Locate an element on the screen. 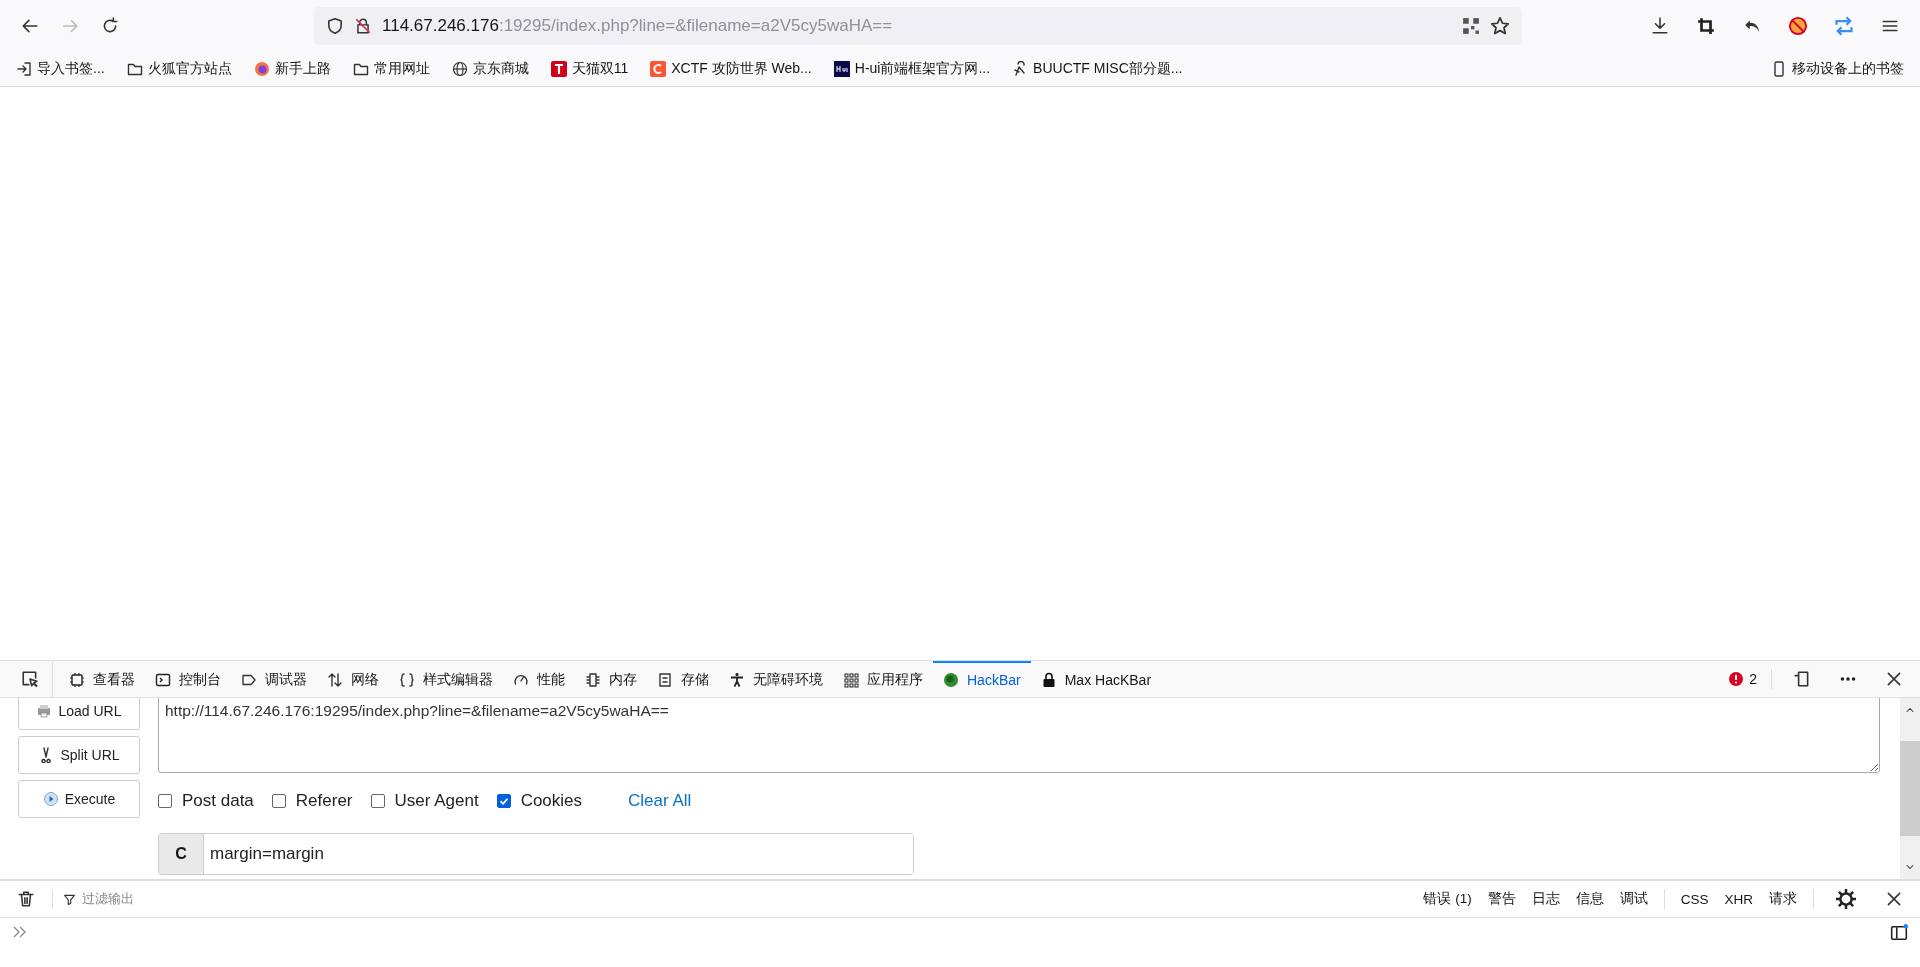 This screenshot has height=967, width=1920. accessibility-icon is located at coordinates (737, 680).